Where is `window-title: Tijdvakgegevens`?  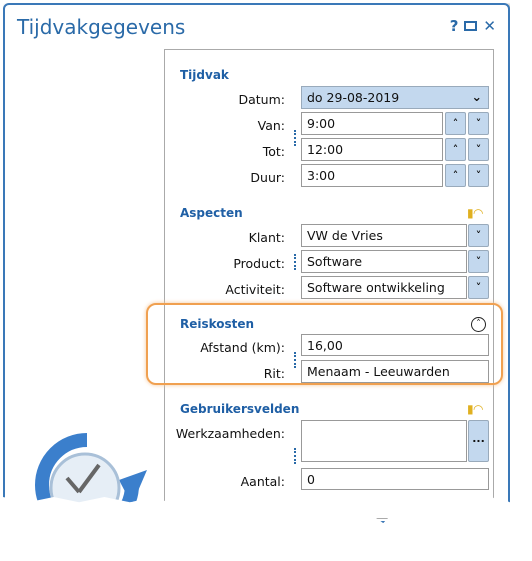 window-title: Tijdvakgegevens is located at coordinates (101, 27).